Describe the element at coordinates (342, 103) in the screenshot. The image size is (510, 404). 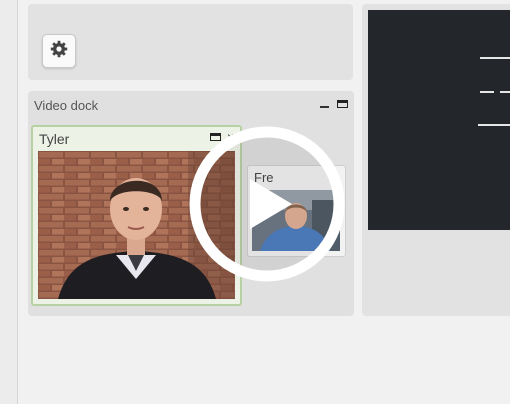
I see `maximize-dock-button` at that location.